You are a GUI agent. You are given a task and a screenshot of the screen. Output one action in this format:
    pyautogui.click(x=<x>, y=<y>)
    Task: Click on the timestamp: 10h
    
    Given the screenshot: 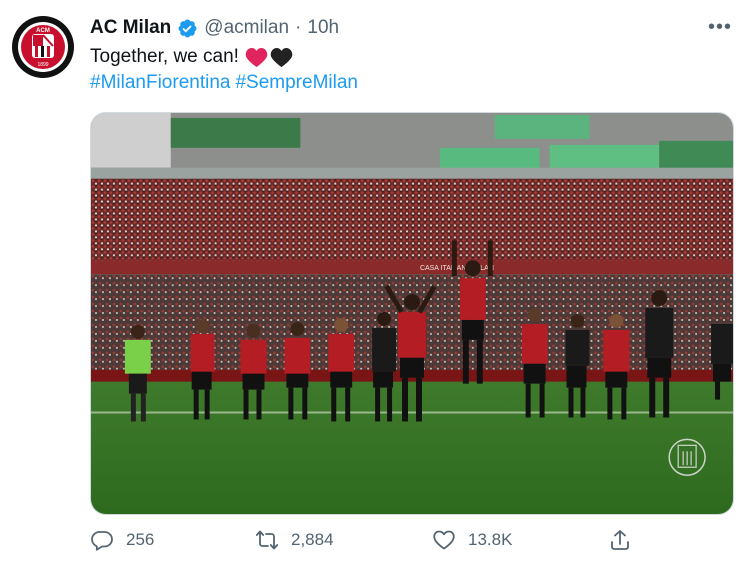 What is the action you would take?
    pyautogui.click(x=323, y=28)
    